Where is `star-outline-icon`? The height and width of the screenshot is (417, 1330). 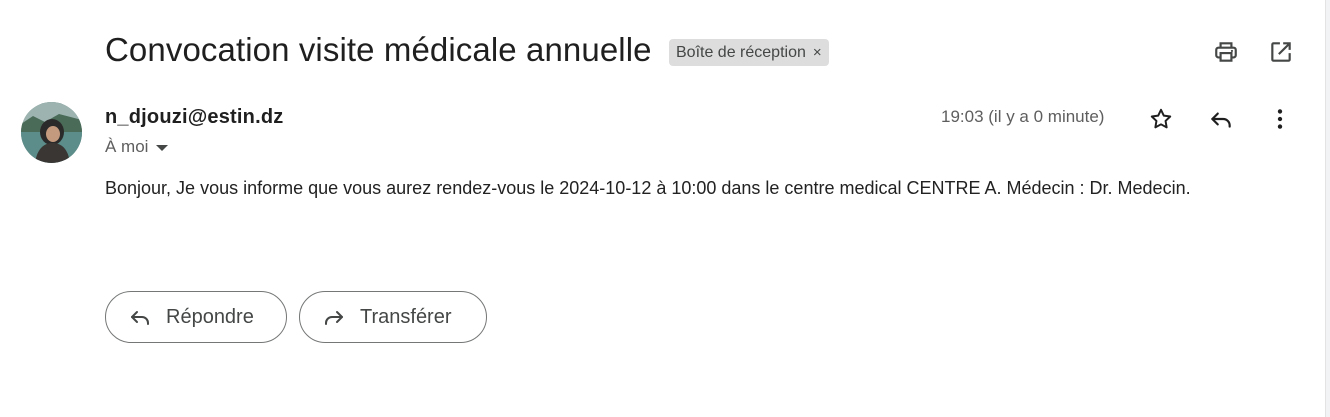
star-outline-icon is located at coordinates (1161, 118).